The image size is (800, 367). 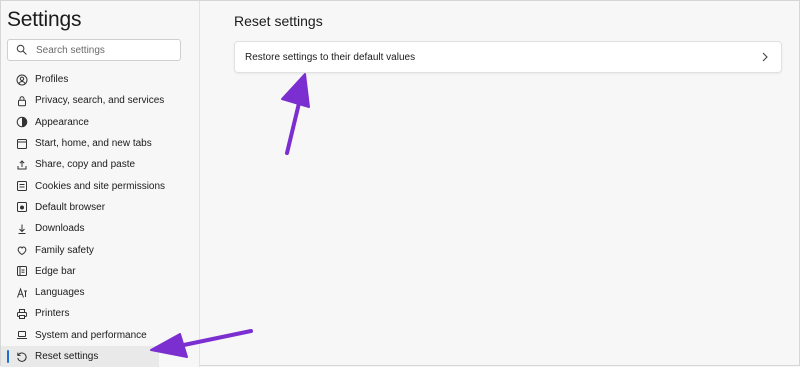 What do you see at coordinates (52, 314) in the screenshot?
I see `sidebar-item-label: Printers` at bounding box center [52, 314].